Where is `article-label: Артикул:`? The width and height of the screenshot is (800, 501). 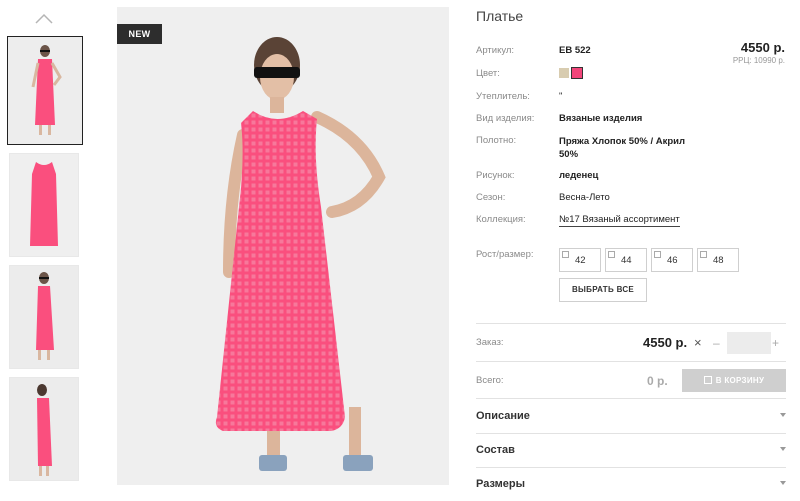 article-label: Артикул: is located at coordinates (495, 50).